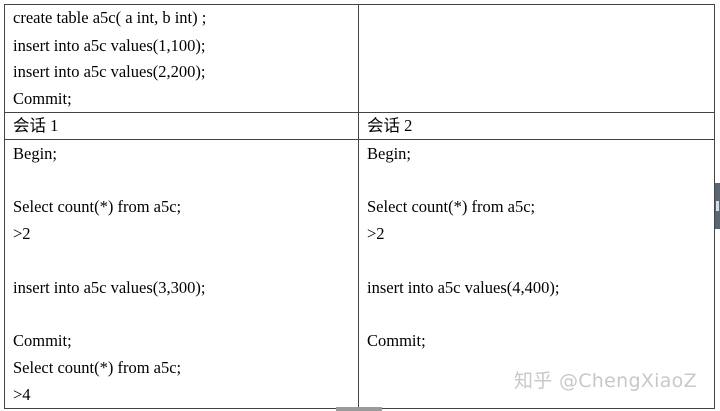  I want to click on session1-line: >4, so click(22, 394).